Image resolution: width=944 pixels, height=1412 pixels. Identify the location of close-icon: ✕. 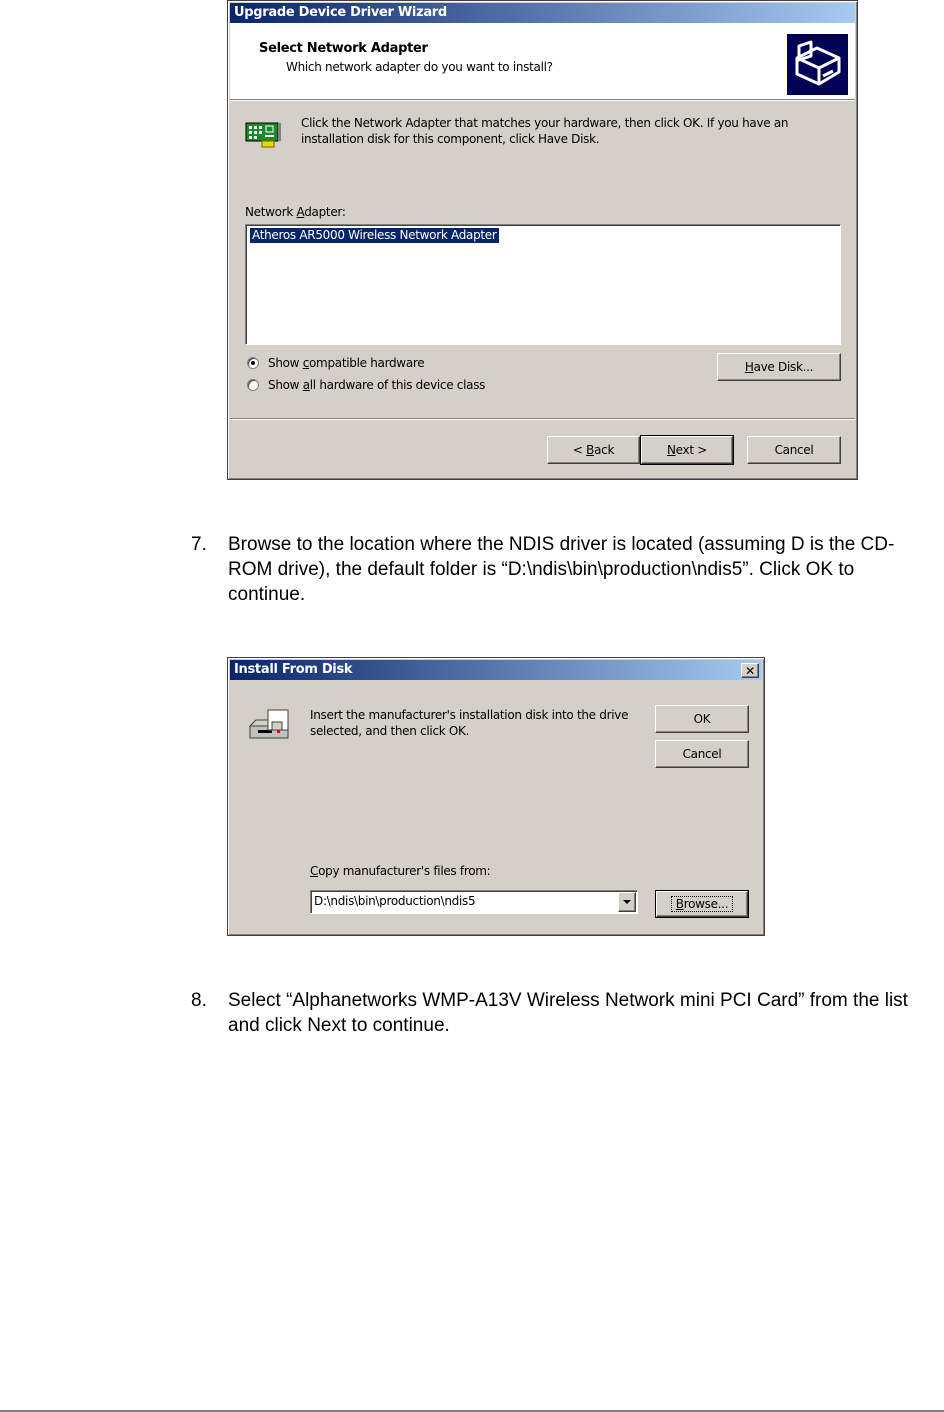
(750, 671).